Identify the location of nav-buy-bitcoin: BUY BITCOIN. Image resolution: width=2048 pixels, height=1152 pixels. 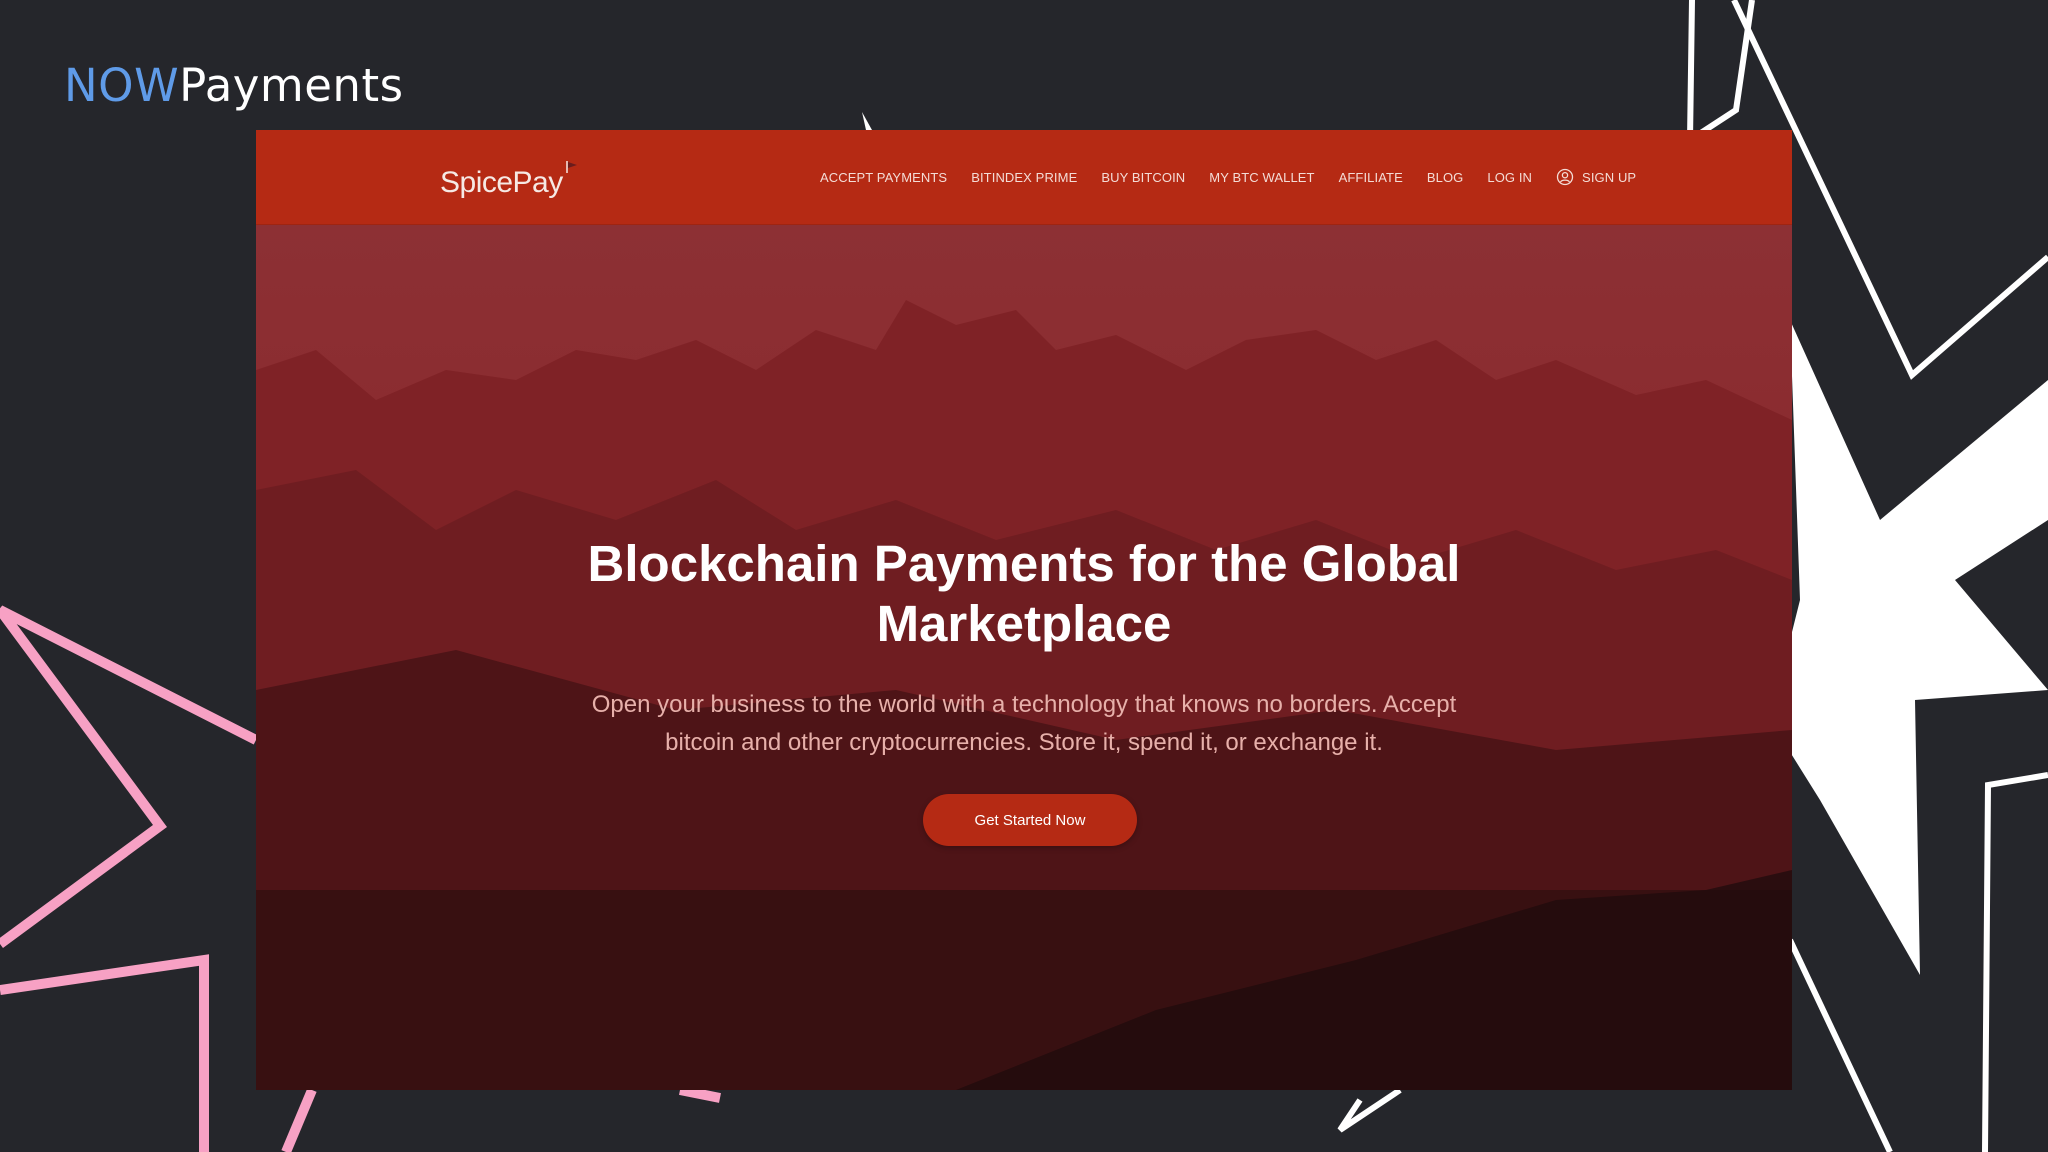
(1143, 177).